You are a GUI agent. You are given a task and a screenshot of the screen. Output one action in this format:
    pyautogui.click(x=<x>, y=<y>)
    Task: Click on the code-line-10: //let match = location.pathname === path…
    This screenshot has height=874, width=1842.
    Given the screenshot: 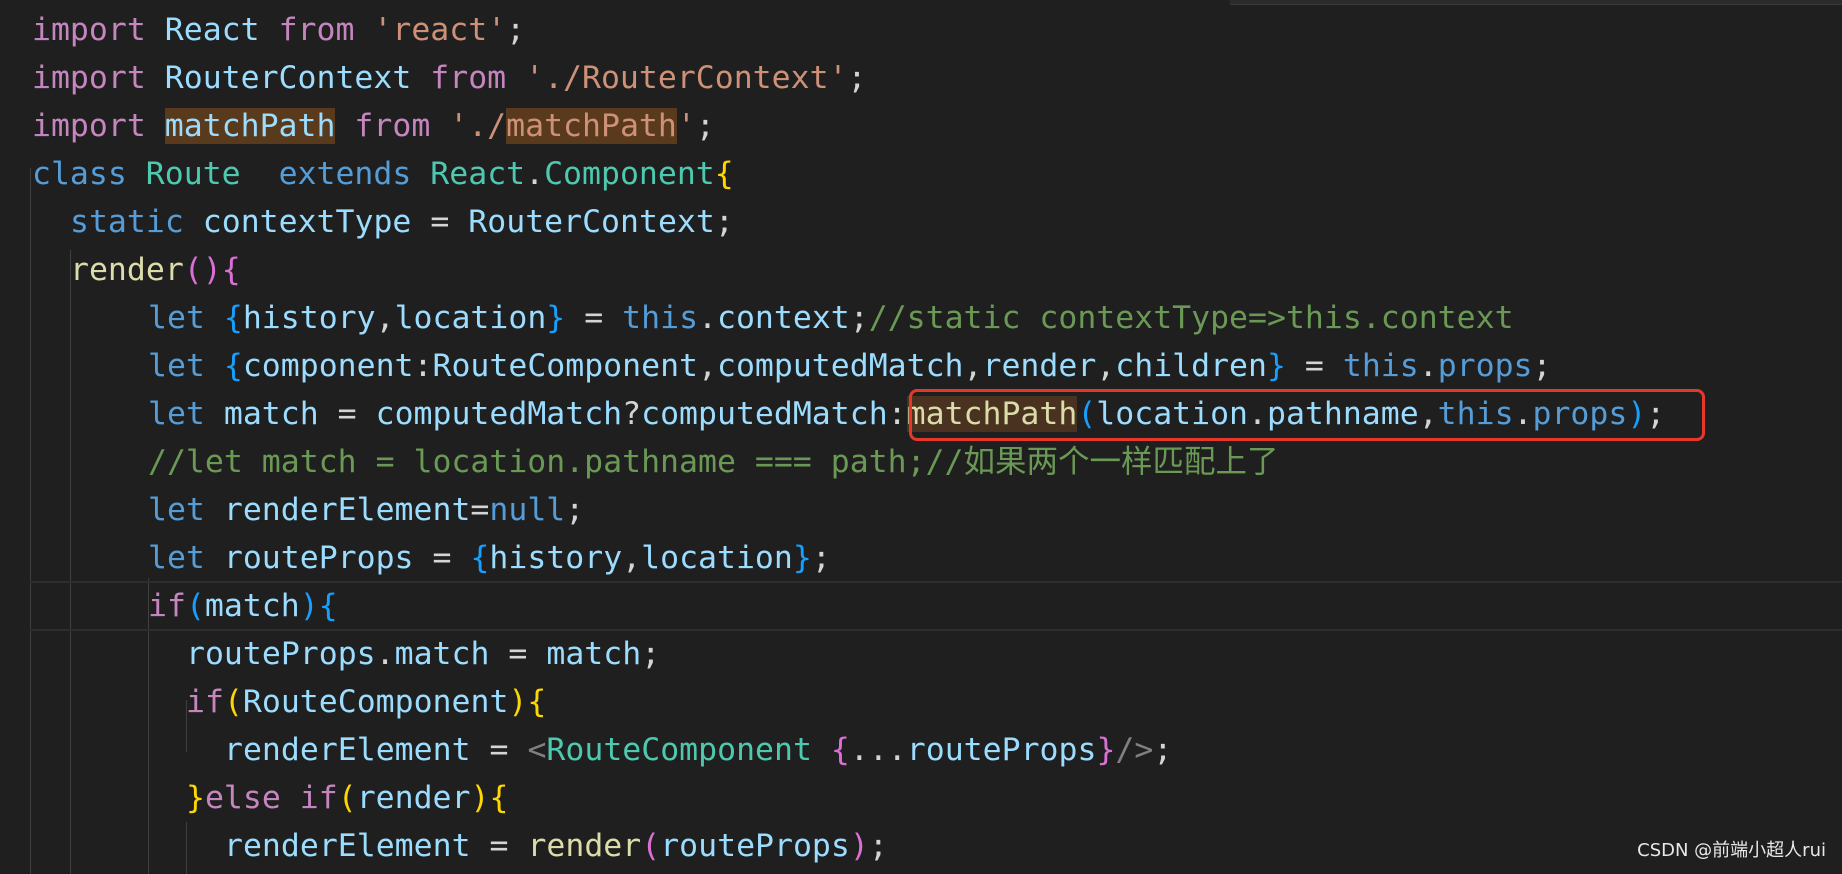 What is the action you would take?
    pyautogui.click(x=921, y=462)
    